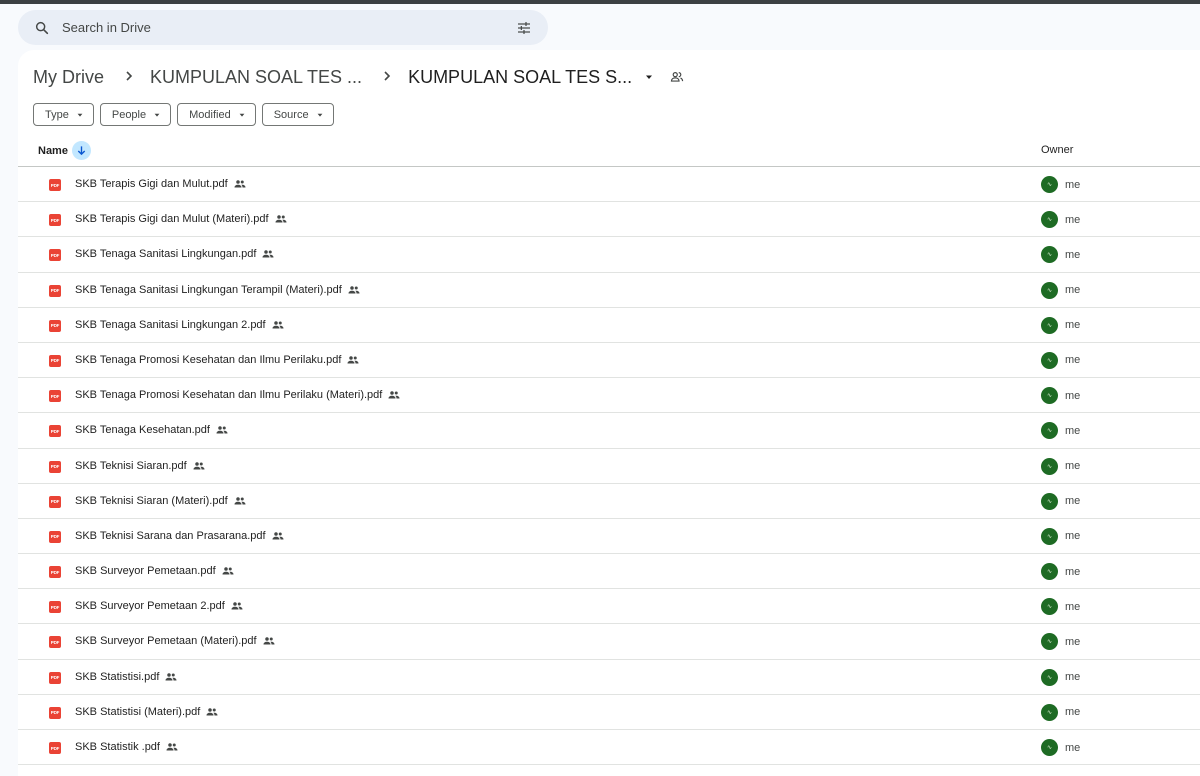 The width and height of the screenshot is (1200, 776). I want to click on filter-chip-people: People, so click(135, 114).